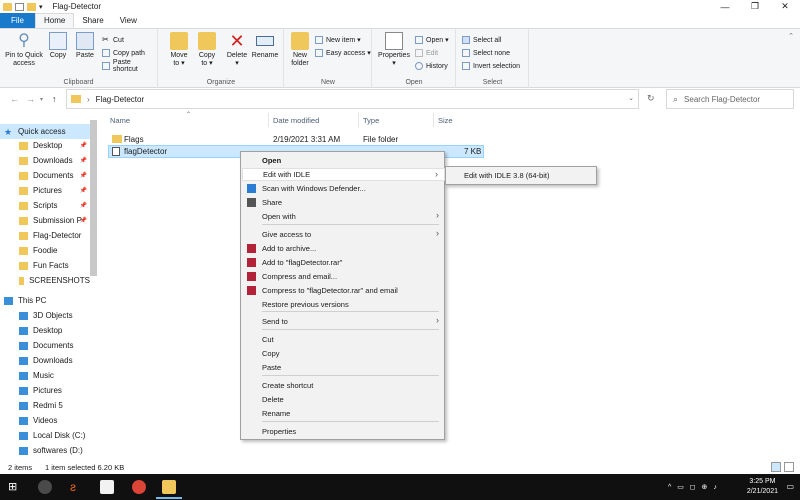 This screenshot has height=500, width=800. Describe the element at coordinates (45, 420) in the screenshot. I see `this-pc-nav-item: Videos` at that location.